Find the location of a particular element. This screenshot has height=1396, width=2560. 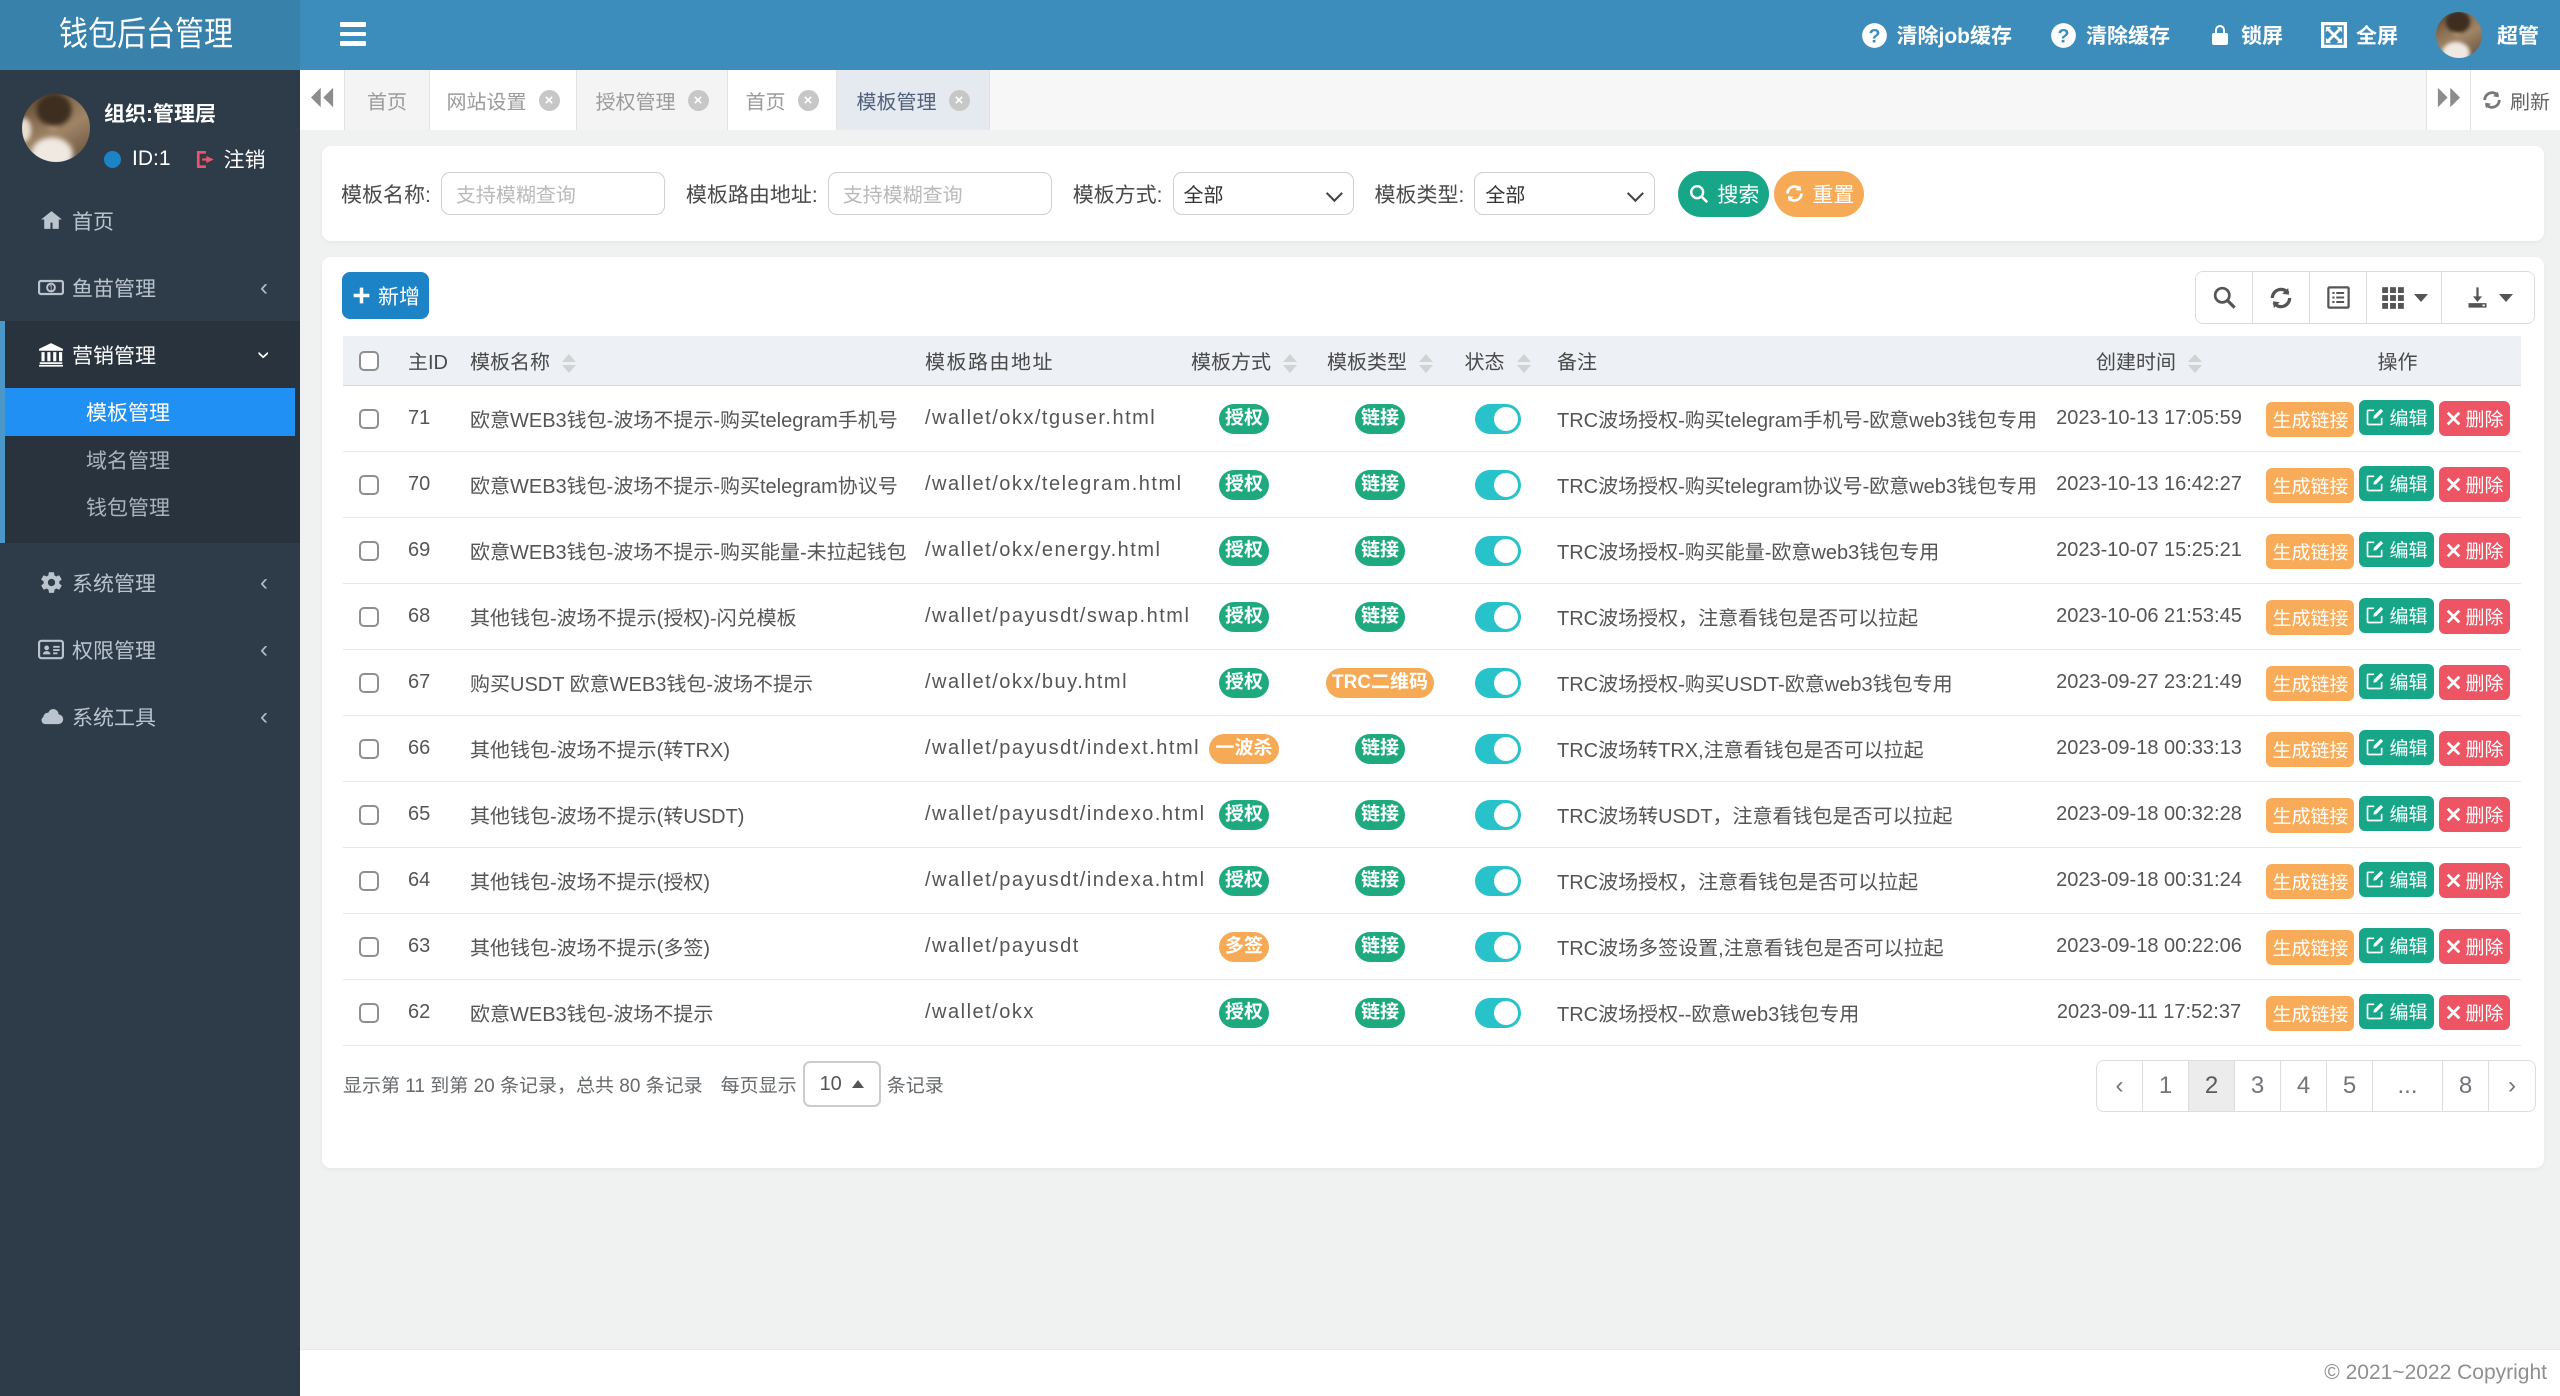

svg-text: 1 is located at coordinates (51, 288).